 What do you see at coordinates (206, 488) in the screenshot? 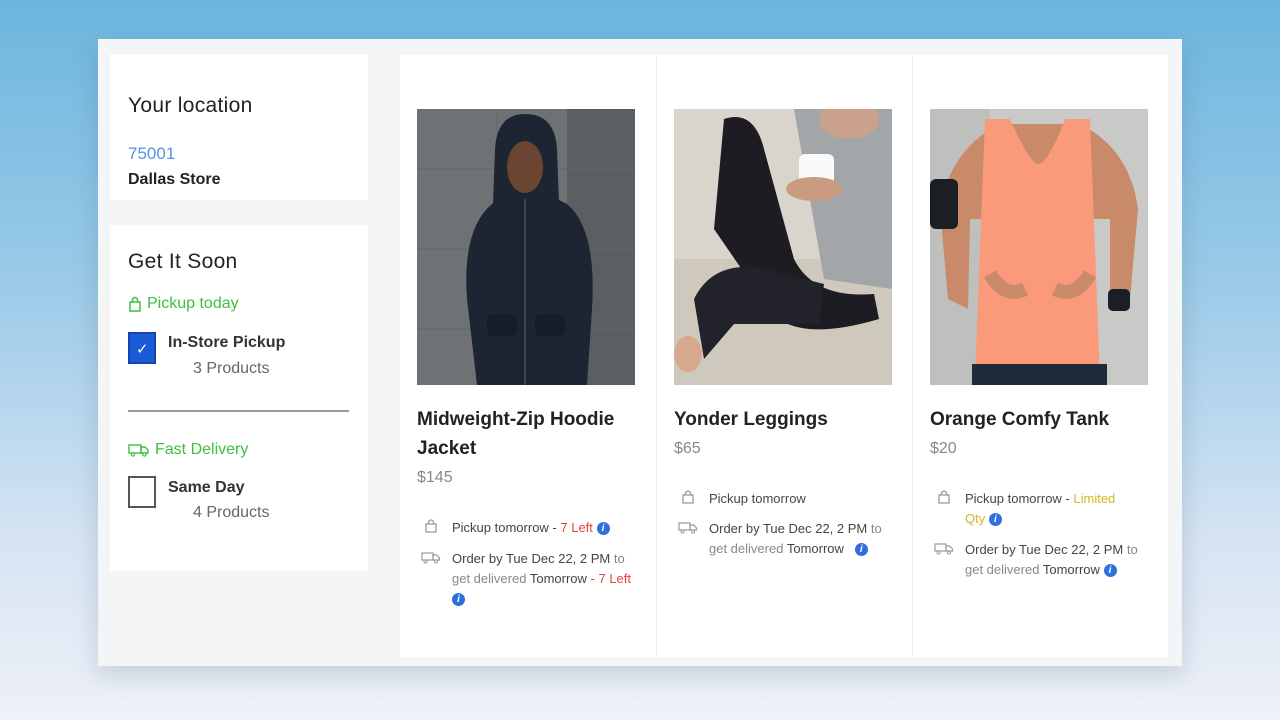
I see `same-day-label: Same Day` at bounding box center [206, 488].